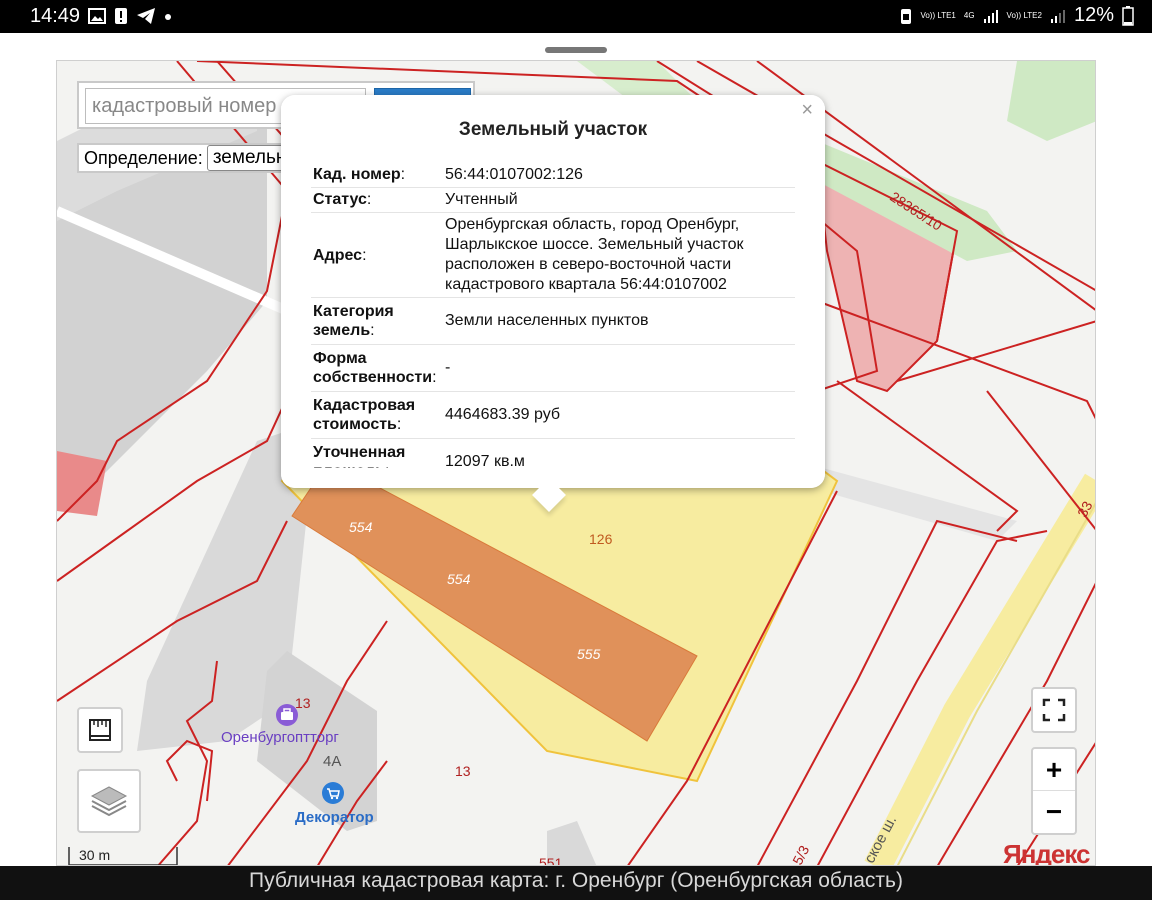  Describe the element at coordinates (130, 16) in the screenshot. I see `notification-icons` at that location.